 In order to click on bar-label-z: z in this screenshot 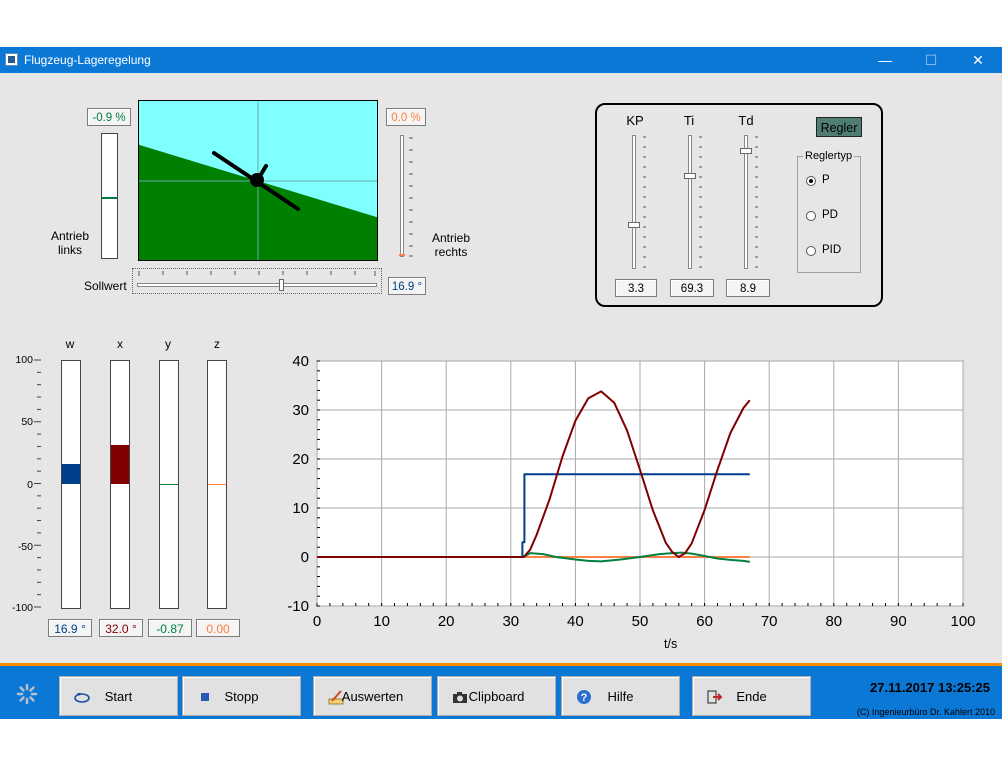, I will do `click(217, 344)`.